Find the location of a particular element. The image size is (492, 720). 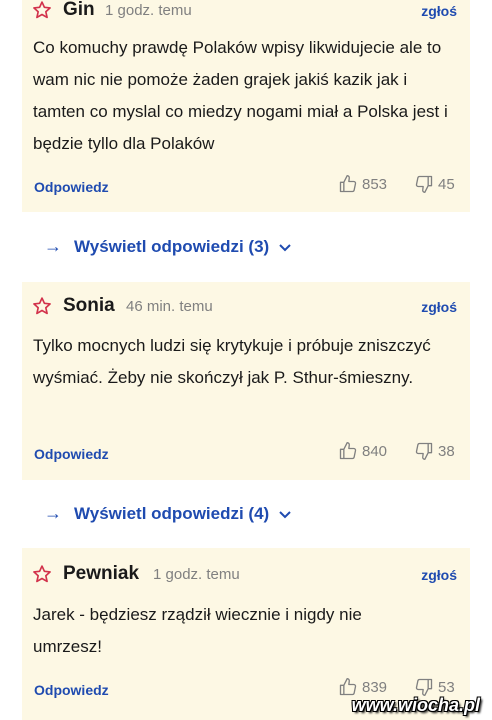

show-replies-label: Wyświetl odpowiedzi (4) is located at coordinates (172, 513).